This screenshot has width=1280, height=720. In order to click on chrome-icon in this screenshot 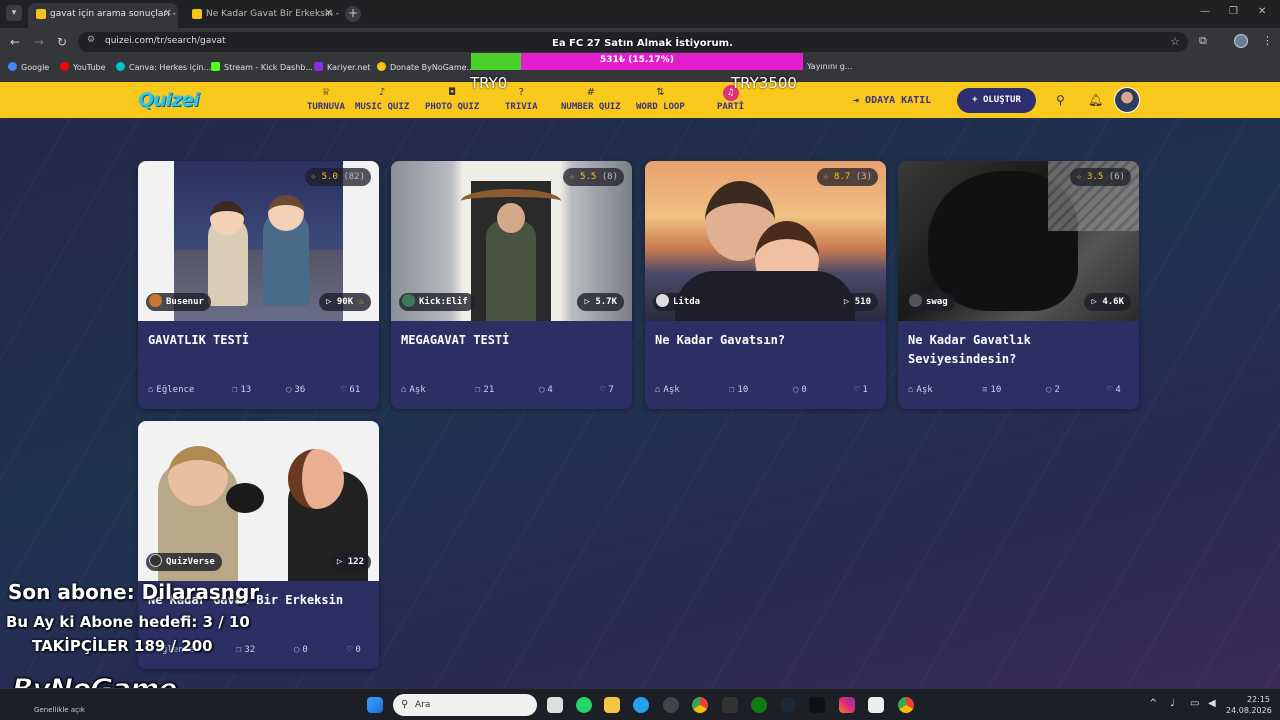, I will do `click(700, 705)`.